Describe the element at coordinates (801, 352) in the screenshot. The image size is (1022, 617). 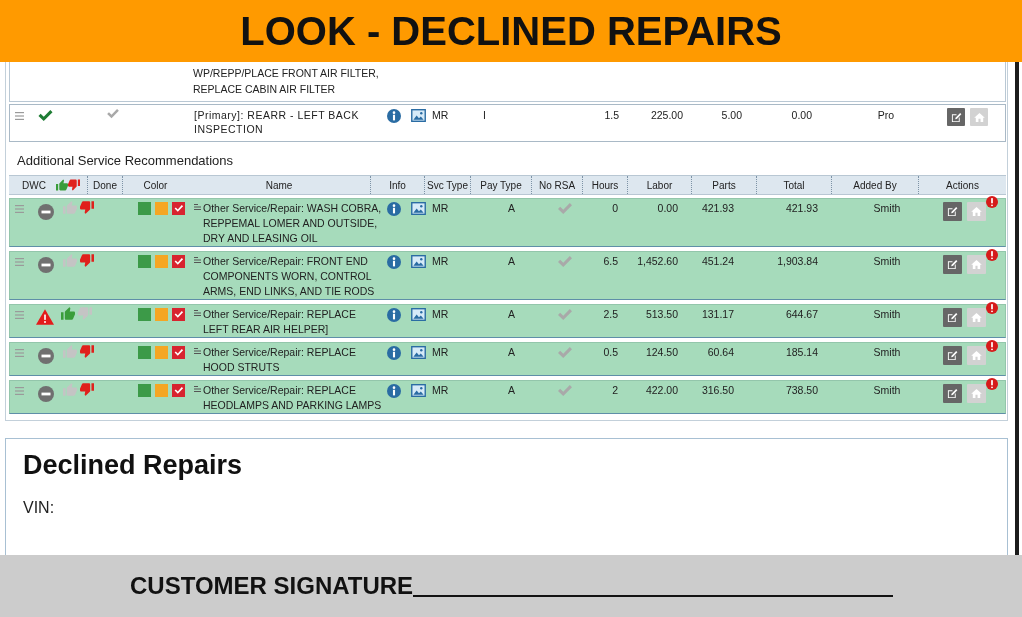
I see `total-value: 185.14` at that location.